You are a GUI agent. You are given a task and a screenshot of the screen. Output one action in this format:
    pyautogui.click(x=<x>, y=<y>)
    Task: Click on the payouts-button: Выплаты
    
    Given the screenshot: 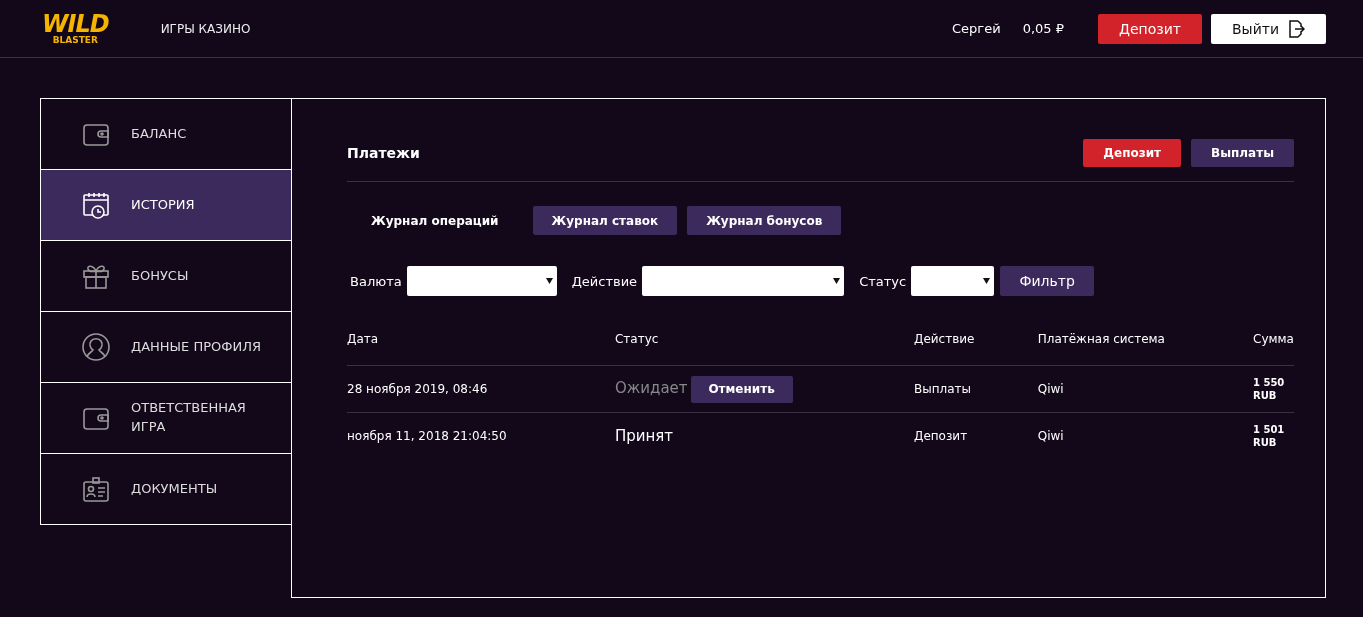 What is the action you would take?
    pyautogui.click(x=1242, y=153)
    